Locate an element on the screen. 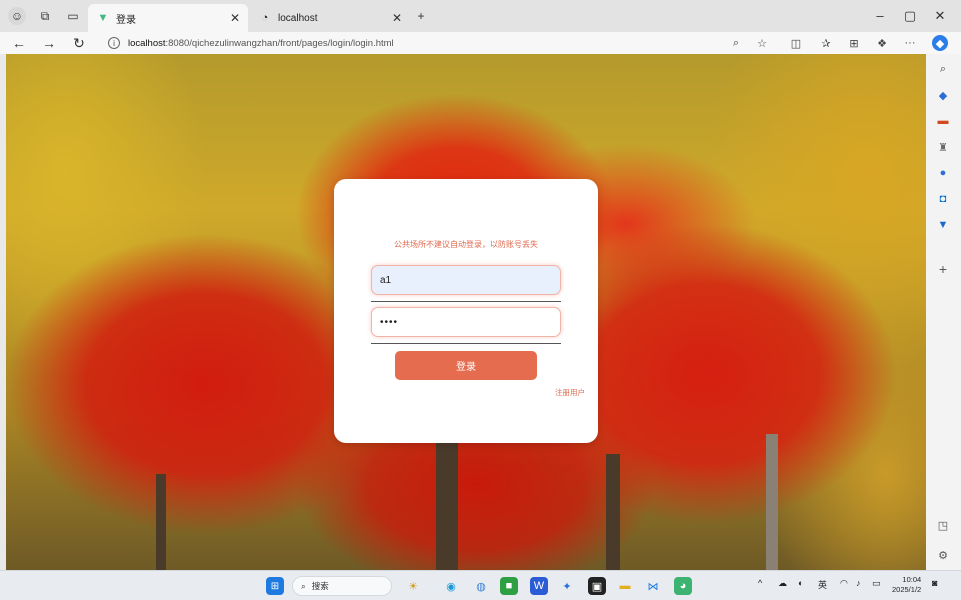 This screenshot has height=600, width=961. tab-localhost: ◔ localhost ✕ is located at coordinates (330, 18).